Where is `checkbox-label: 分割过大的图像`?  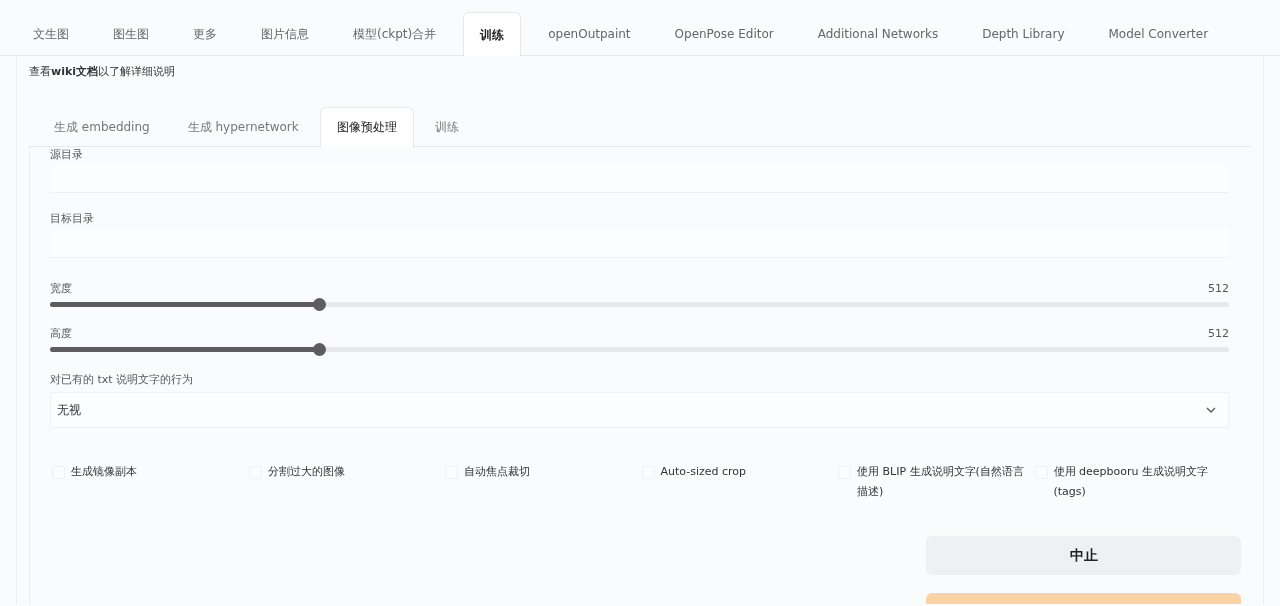
checkbox-label: 分割过大的图像 is located at coordinates (306, 472).